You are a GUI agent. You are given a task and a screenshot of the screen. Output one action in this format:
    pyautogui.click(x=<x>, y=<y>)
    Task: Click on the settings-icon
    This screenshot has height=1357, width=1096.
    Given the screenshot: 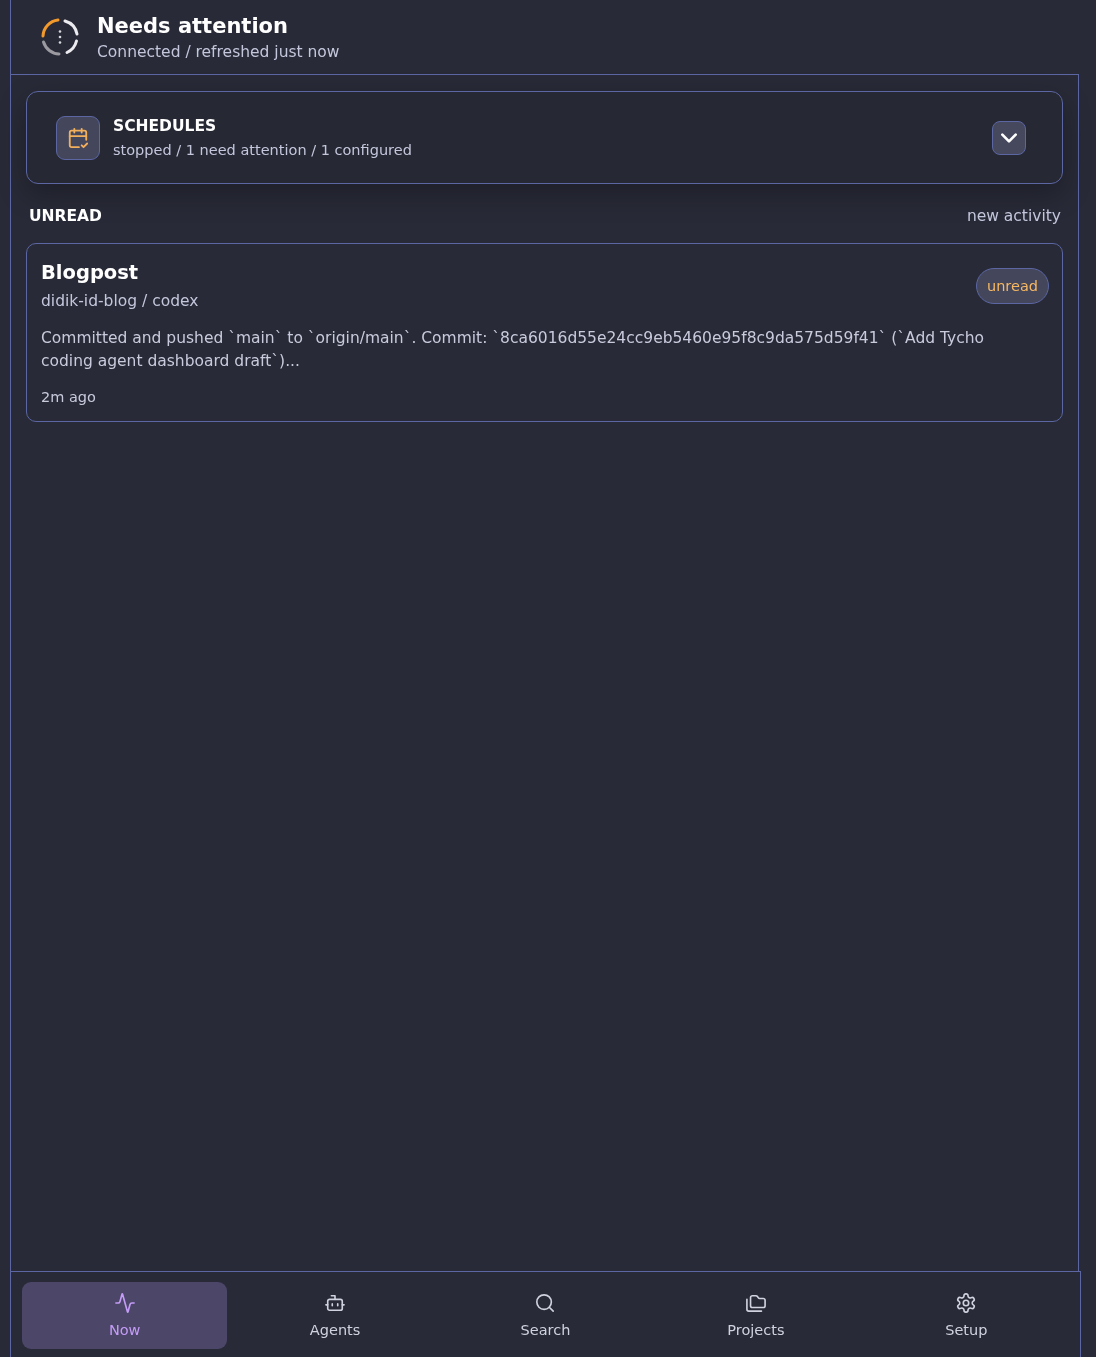 What is the action you would take?
    pyautogui.click(x=966, y=1303)
    